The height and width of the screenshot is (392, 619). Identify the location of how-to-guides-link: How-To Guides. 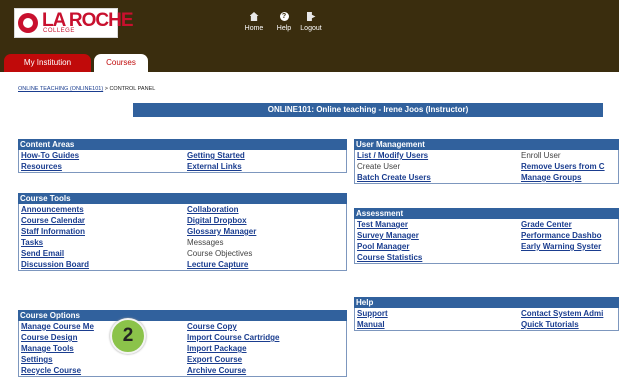
(50, 155).